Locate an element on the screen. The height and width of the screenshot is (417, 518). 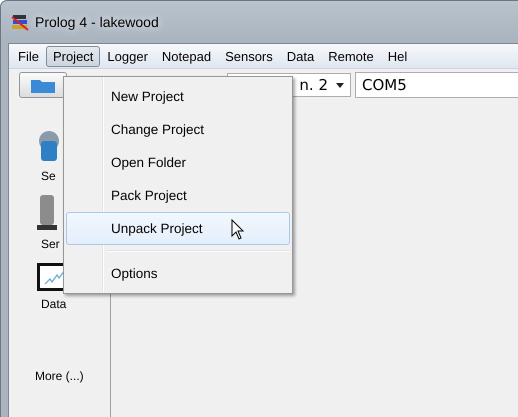
menu-entry: Open Folder is located at coordinates (178, 162).